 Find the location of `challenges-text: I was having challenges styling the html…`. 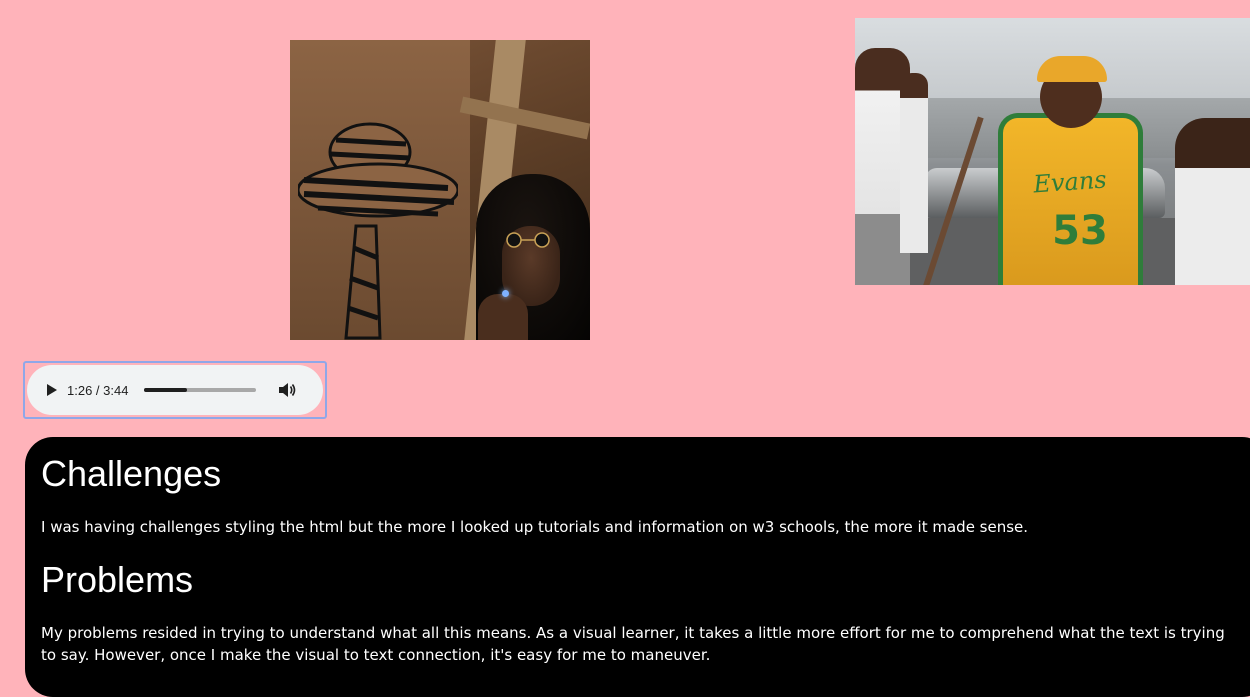

challenges-text: I was having challenges styling the html… is located at coordinates (535, 527).